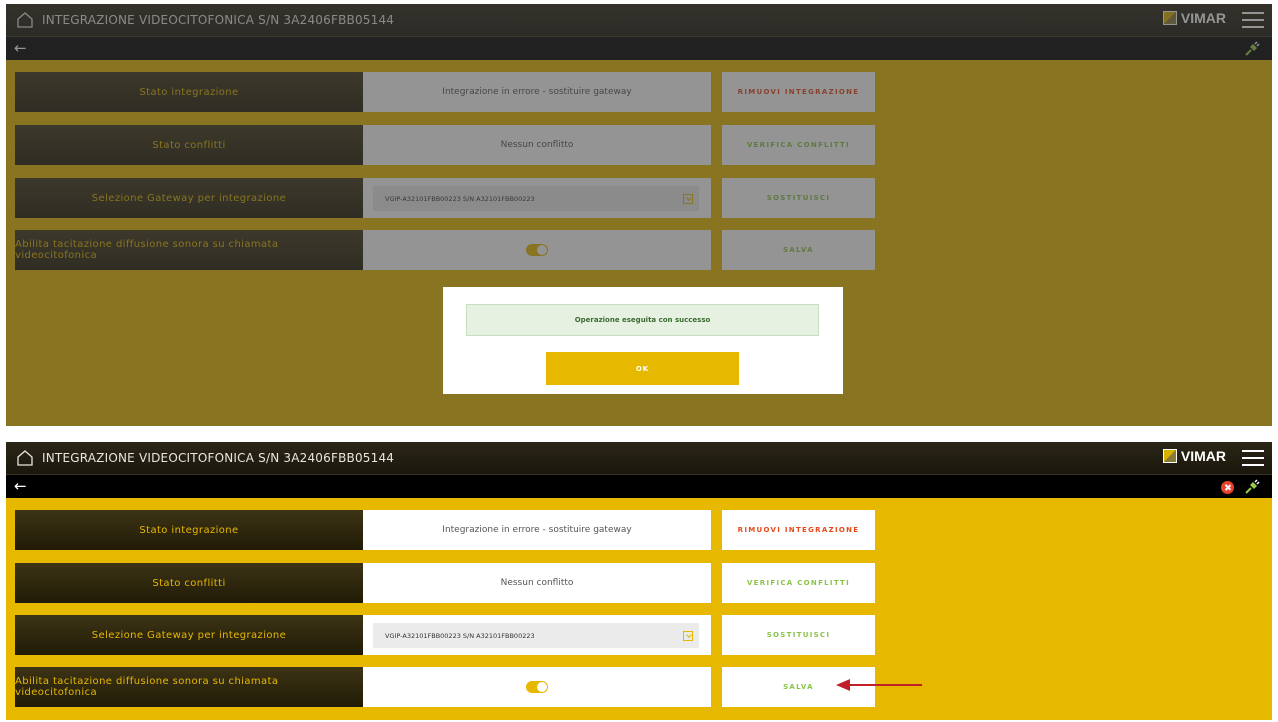 The width and height of the screenshot is (1278, 722). What do you see at coordinates (643, 340) in the screenshot?
I see `success-dialog: Operazione eseguita con successo OK` at bounding box center [643, 340].